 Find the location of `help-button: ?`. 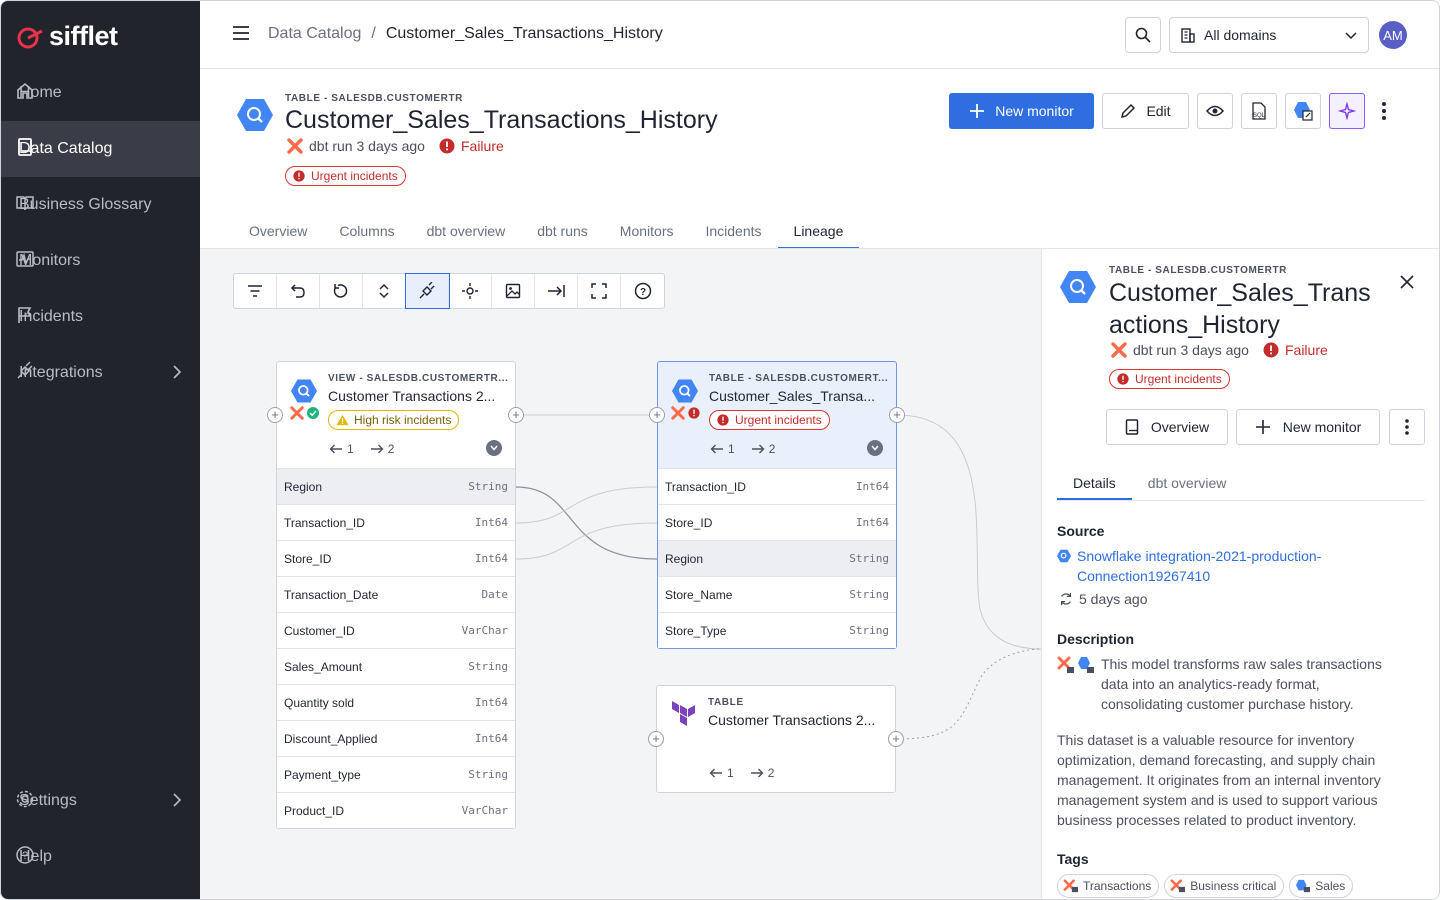

help-button: ? is located at coordinates (642, 291).